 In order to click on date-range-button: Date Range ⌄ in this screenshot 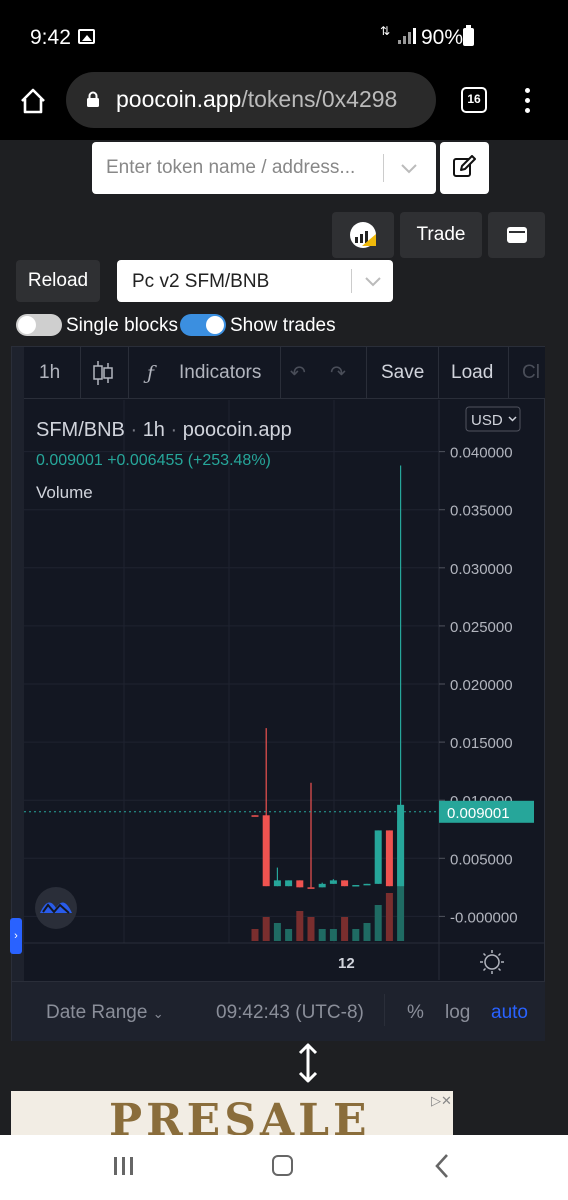, I will do `click(105, 1013)`.